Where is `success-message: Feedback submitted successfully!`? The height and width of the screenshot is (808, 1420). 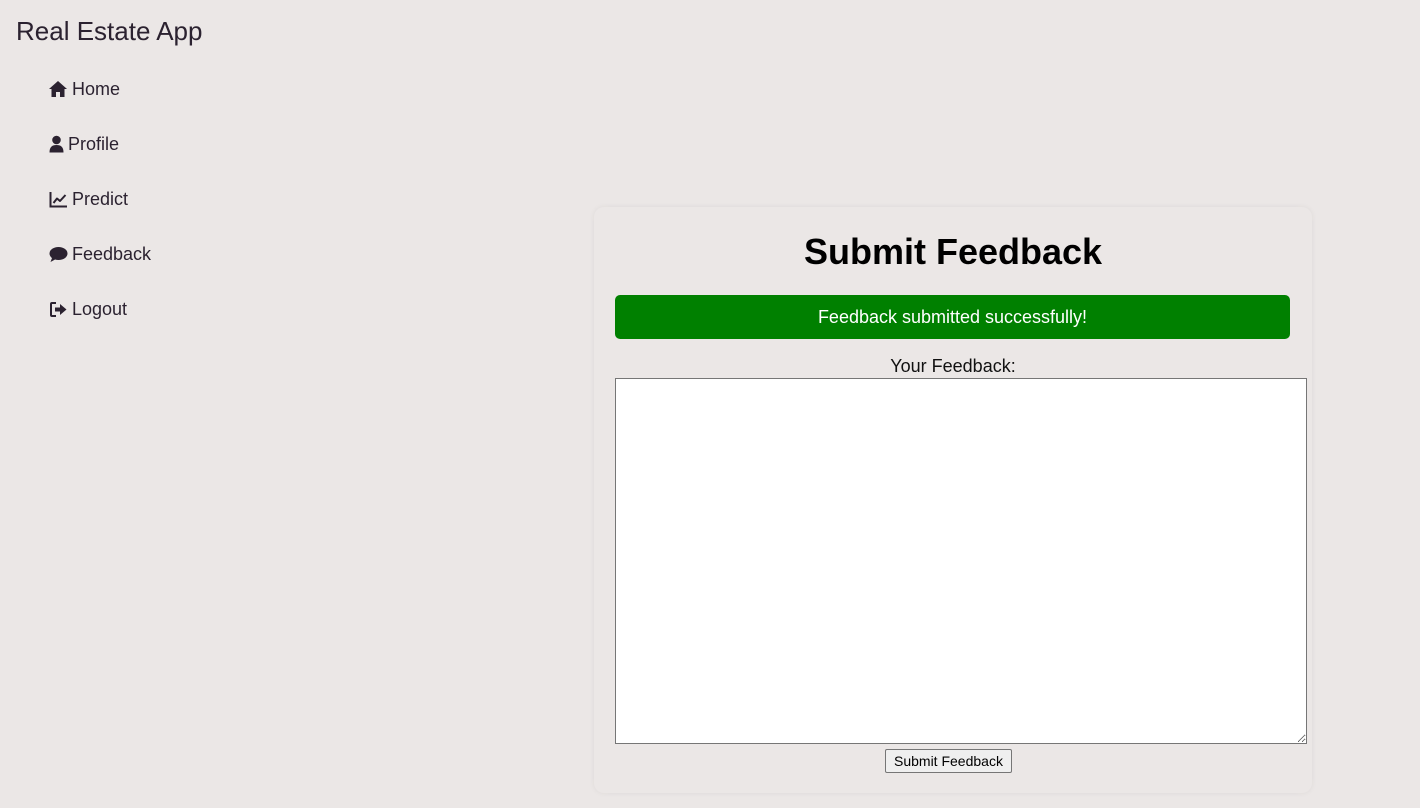 success-message: Feedback submitted successfully! is located at coordinates (952, 317).